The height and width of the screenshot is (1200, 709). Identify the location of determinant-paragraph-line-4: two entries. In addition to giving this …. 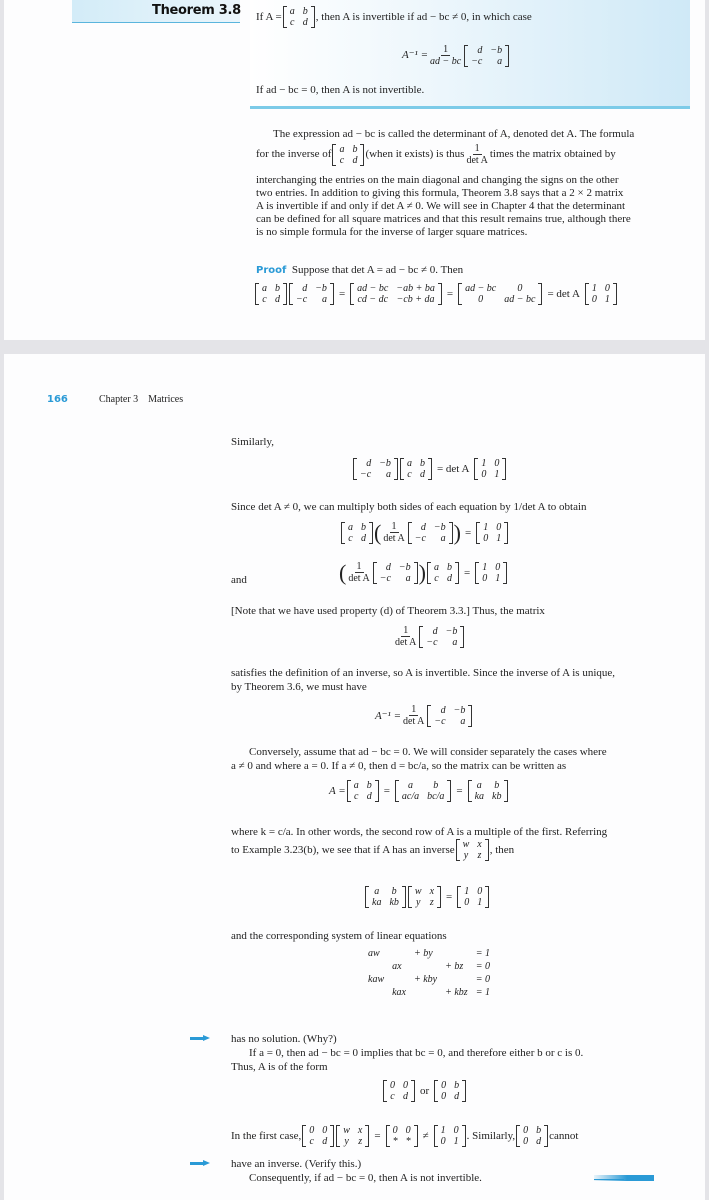
(440, 193).